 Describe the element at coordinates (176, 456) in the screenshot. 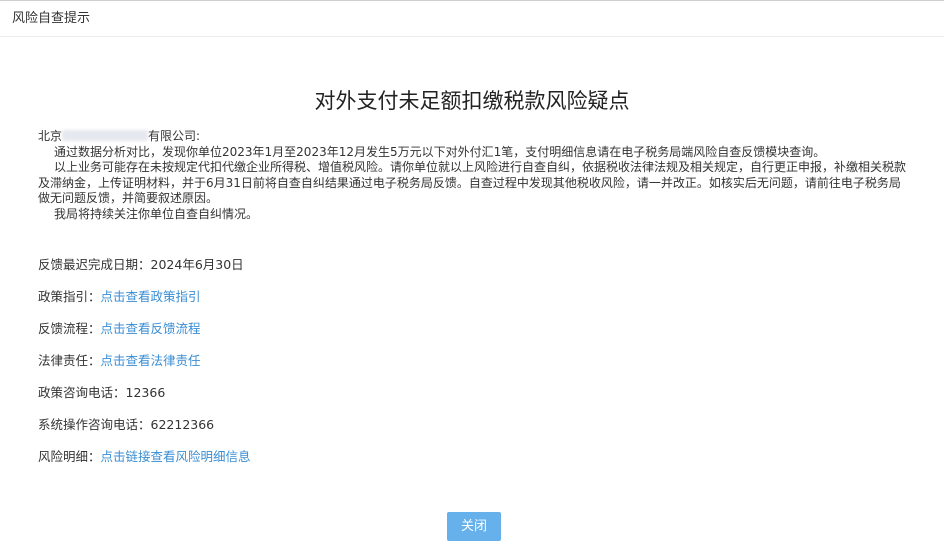

I see `risk-detail-link: 点击链接查看风险明细信息` at that location.